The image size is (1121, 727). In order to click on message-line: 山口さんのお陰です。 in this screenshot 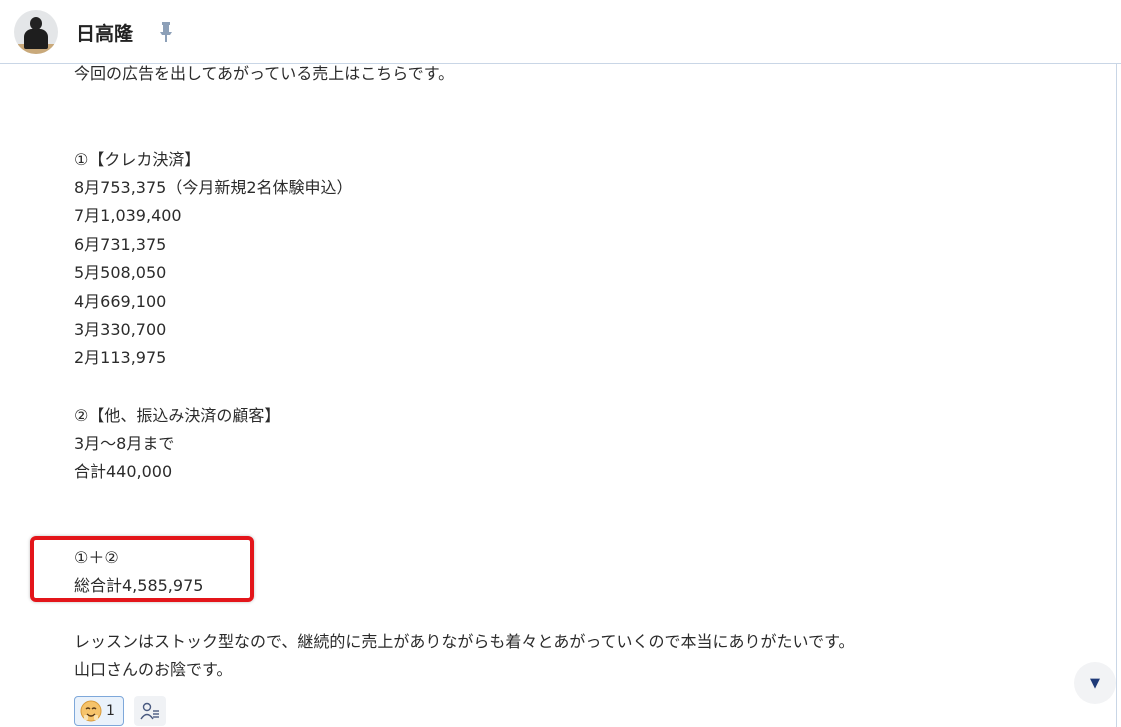, I will do `click(153, 669)`.